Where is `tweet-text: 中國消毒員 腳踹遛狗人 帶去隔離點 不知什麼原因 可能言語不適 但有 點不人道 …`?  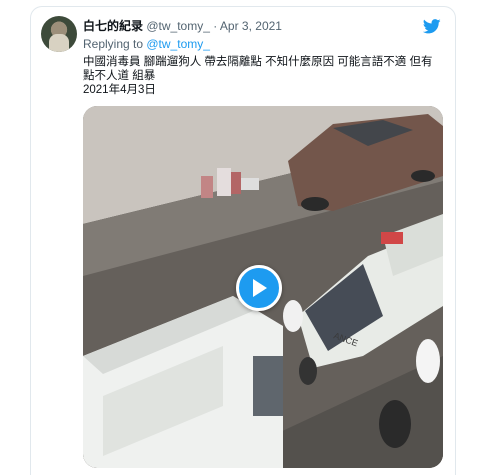
tweet-text: 中國消毒員 腳踹遛狗人 帶去隔離點 不知什麼原因 可能言語不適 但有 點不人道 … is located at coordinates (263, 76).